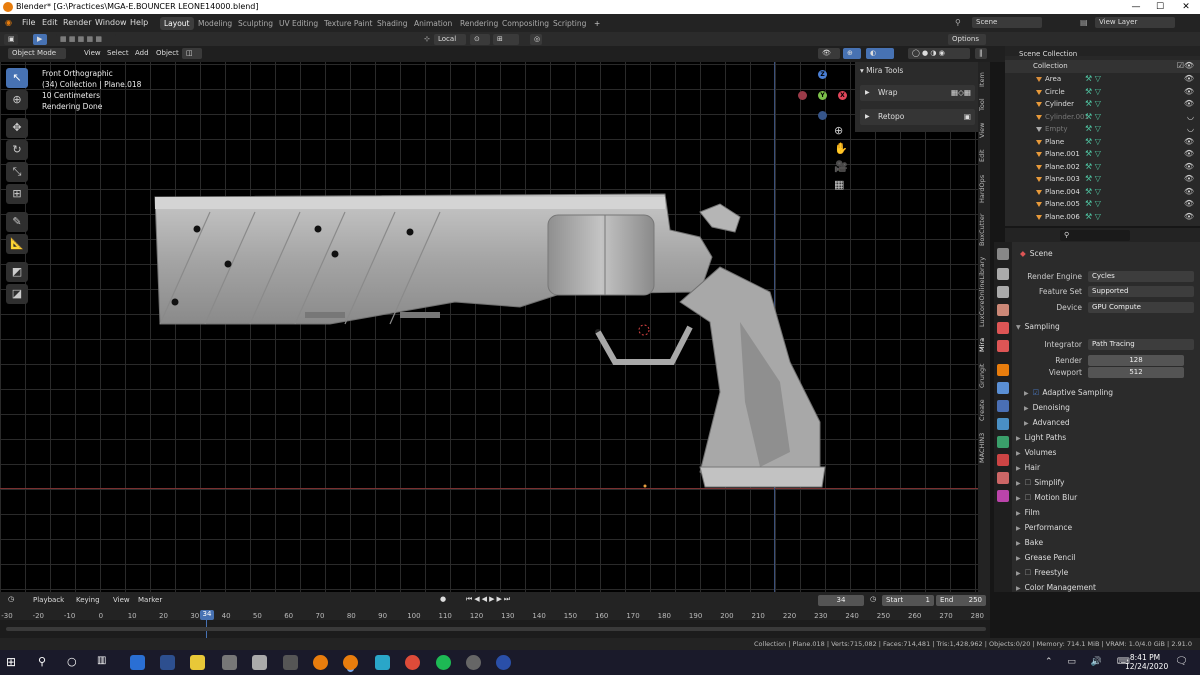  I want to click on cursor-tool-icon: ⊕, so click(17, 100).